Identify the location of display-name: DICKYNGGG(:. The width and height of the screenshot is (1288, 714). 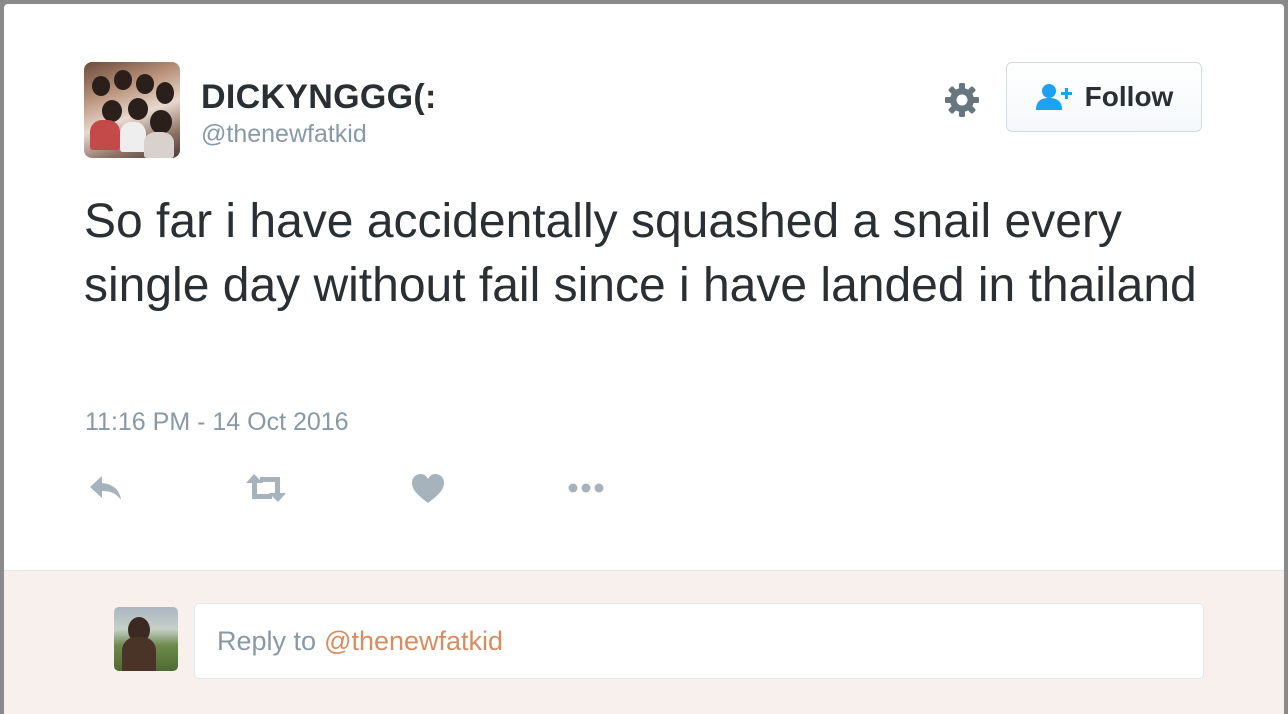
(319, 97).